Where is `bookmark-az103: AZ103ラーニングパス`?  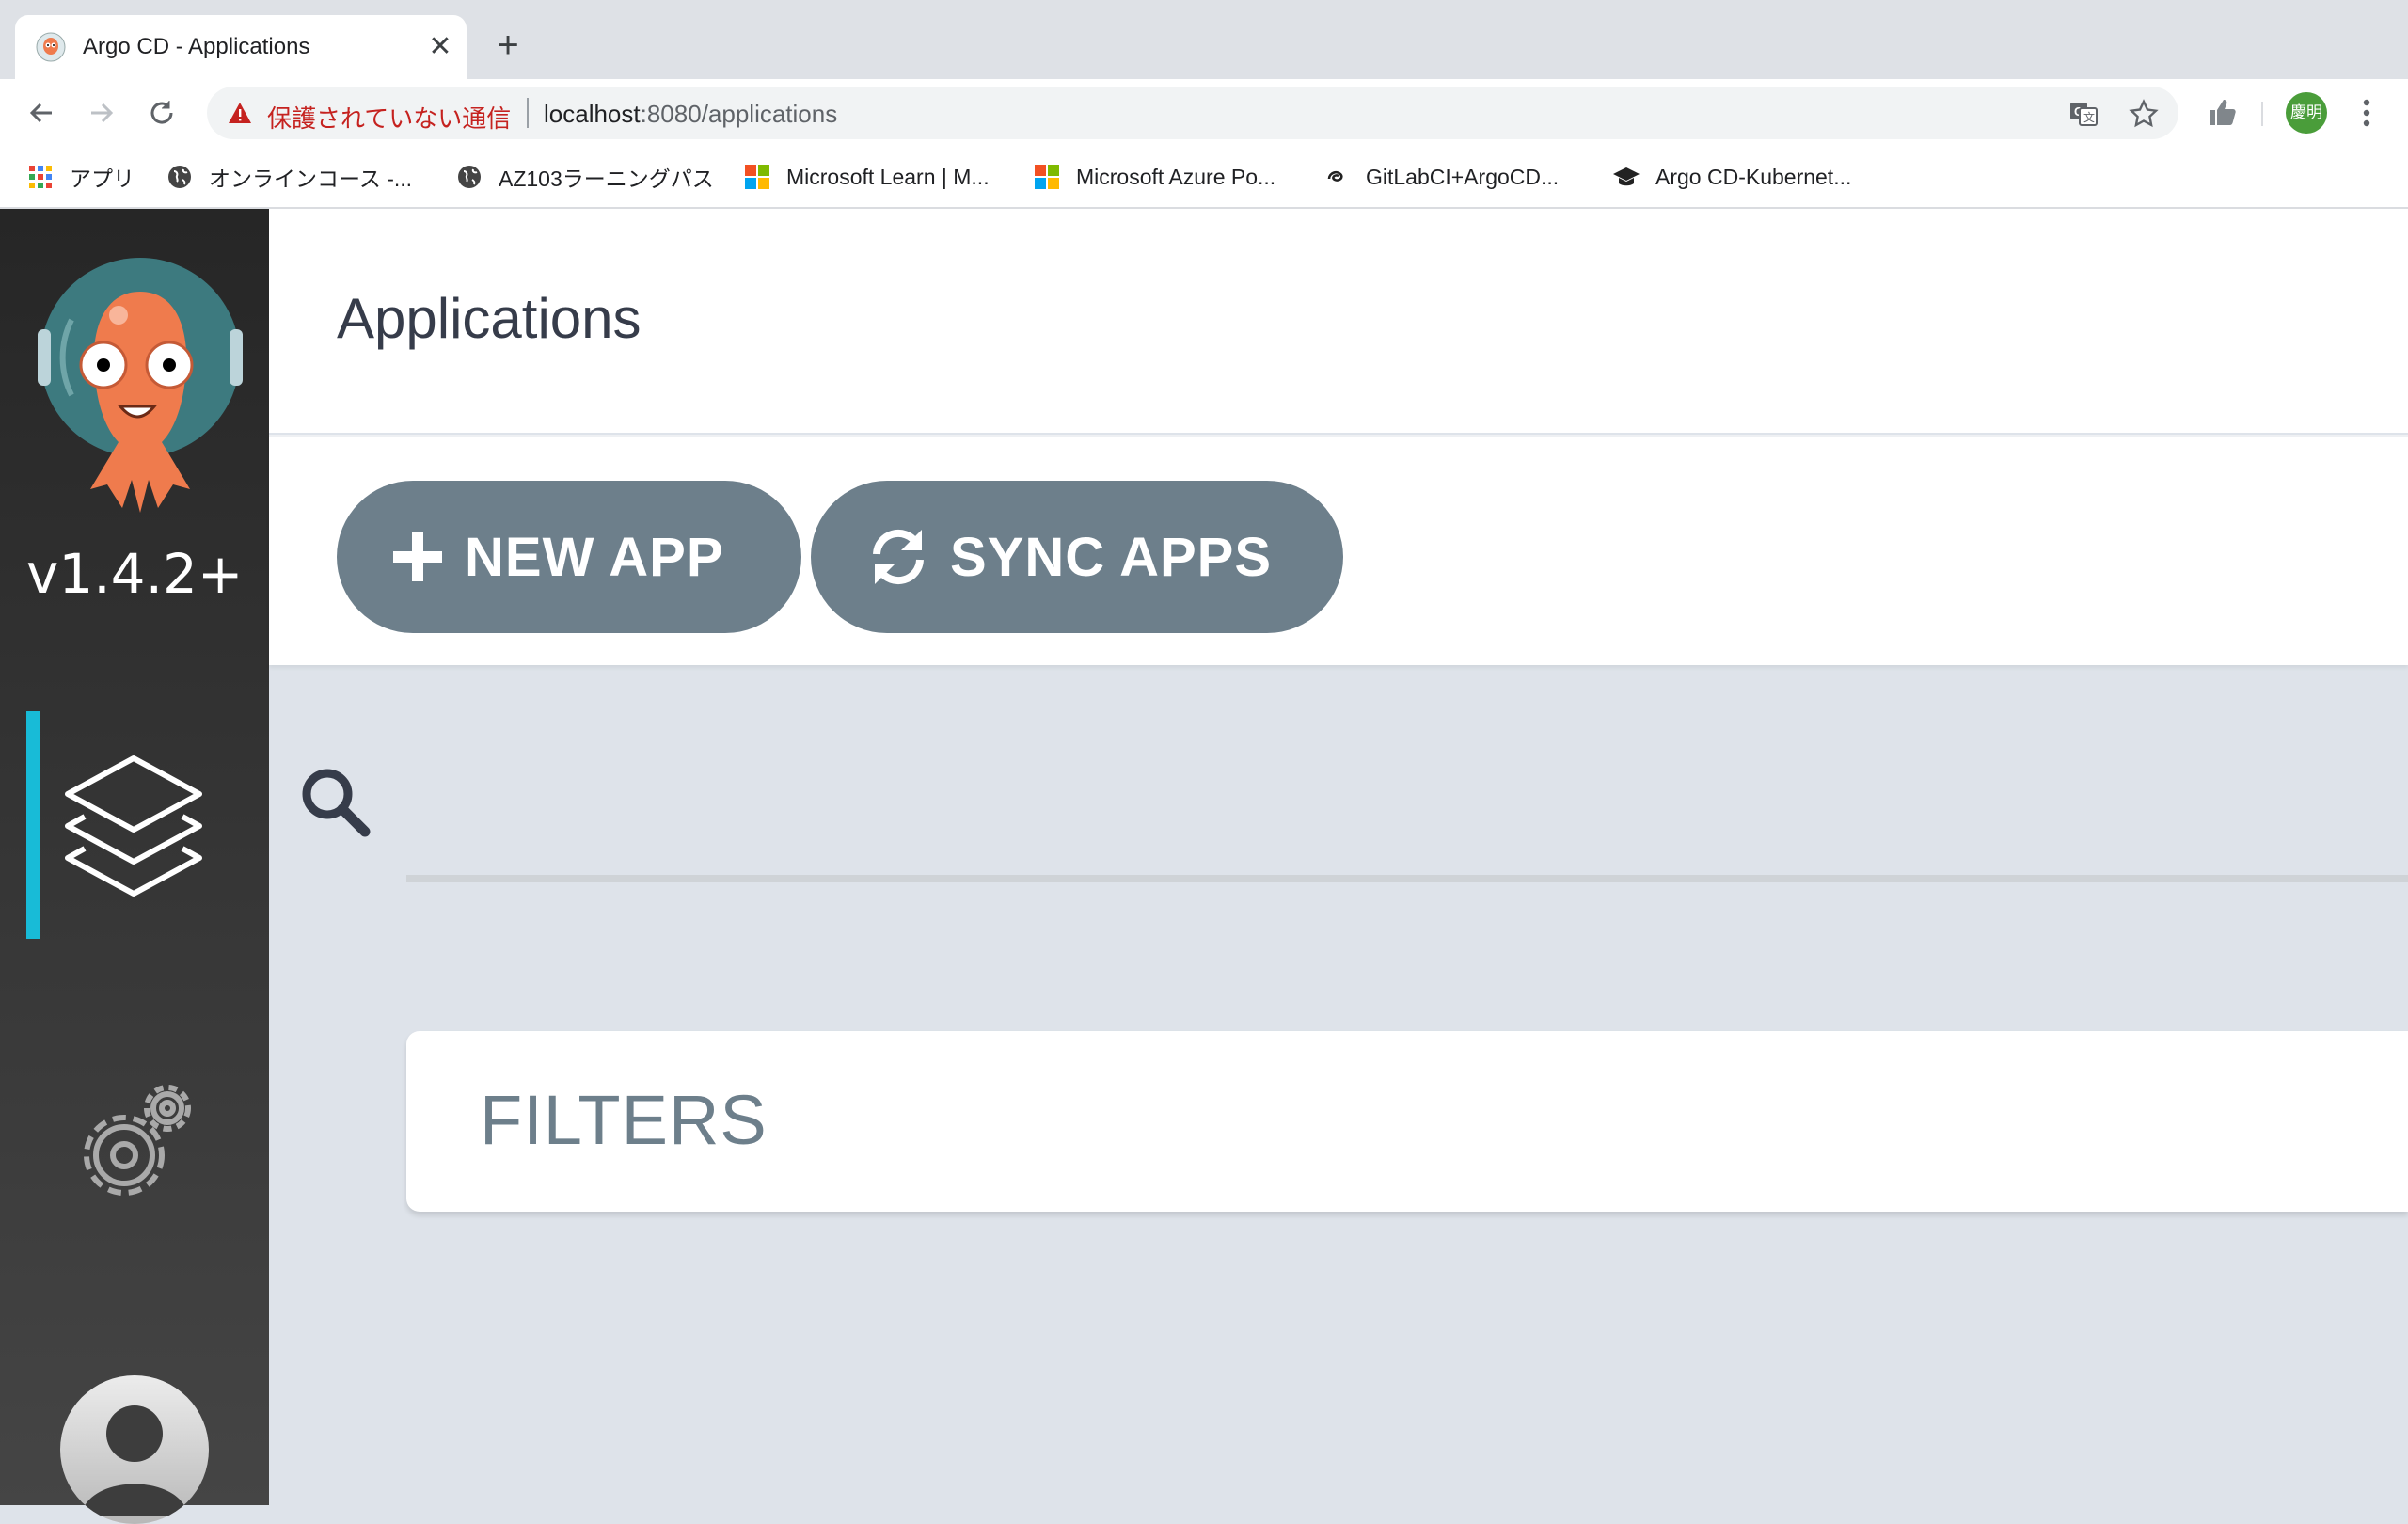 bookmark-az103: AZ103ラーニングパス is located at coordinates (584, 177).